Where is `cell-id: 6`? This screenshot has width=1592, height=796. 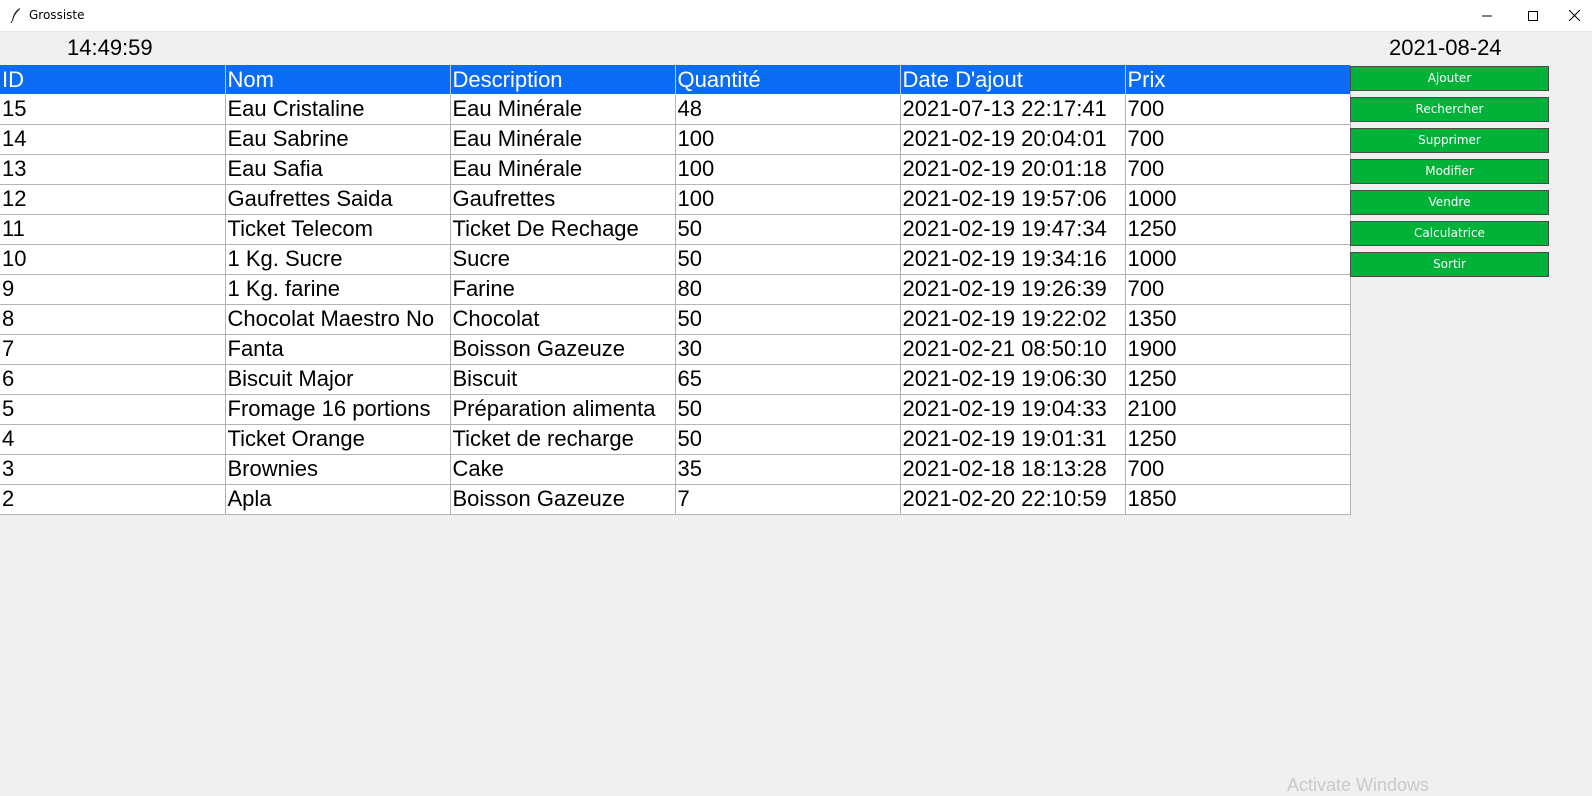
cell-id: 6 is located at coordinates (113, 379).